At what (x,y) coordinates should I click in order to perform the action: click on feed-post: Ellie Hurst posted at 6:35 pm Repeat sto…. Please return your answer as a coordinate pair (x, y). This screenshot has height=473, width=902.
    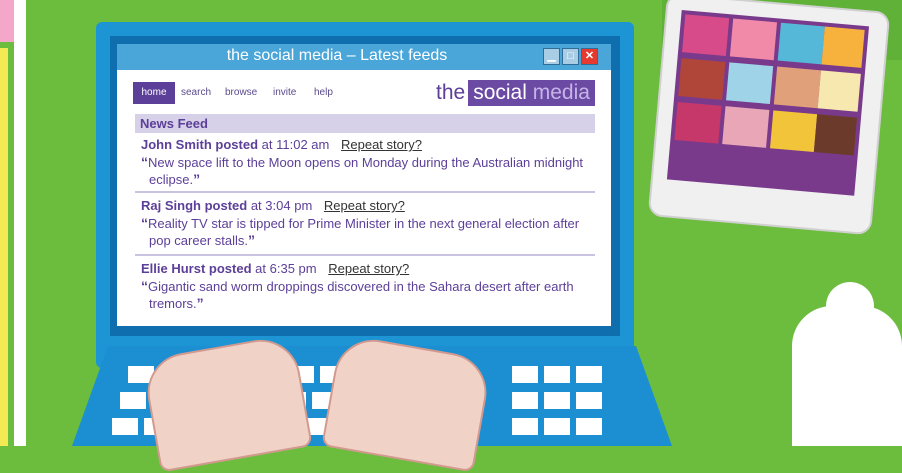
    Looking at the image, I should click on (366, 286).